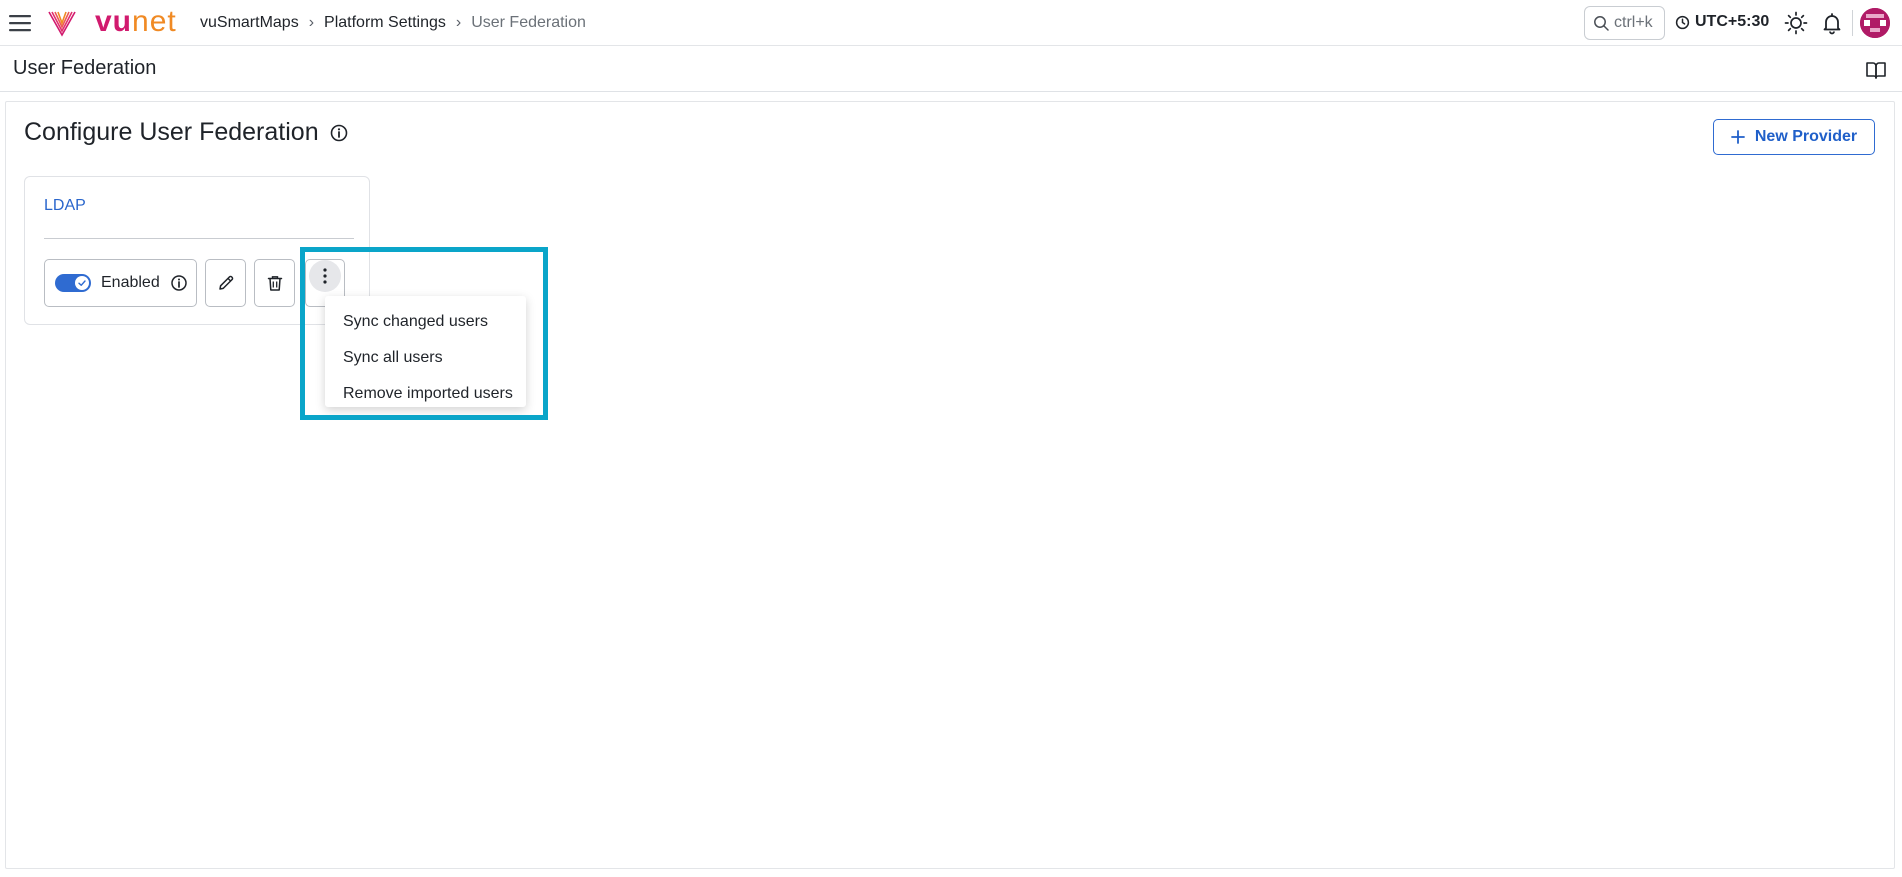  I want to click on toolbar-divider, so click(1852, 23).